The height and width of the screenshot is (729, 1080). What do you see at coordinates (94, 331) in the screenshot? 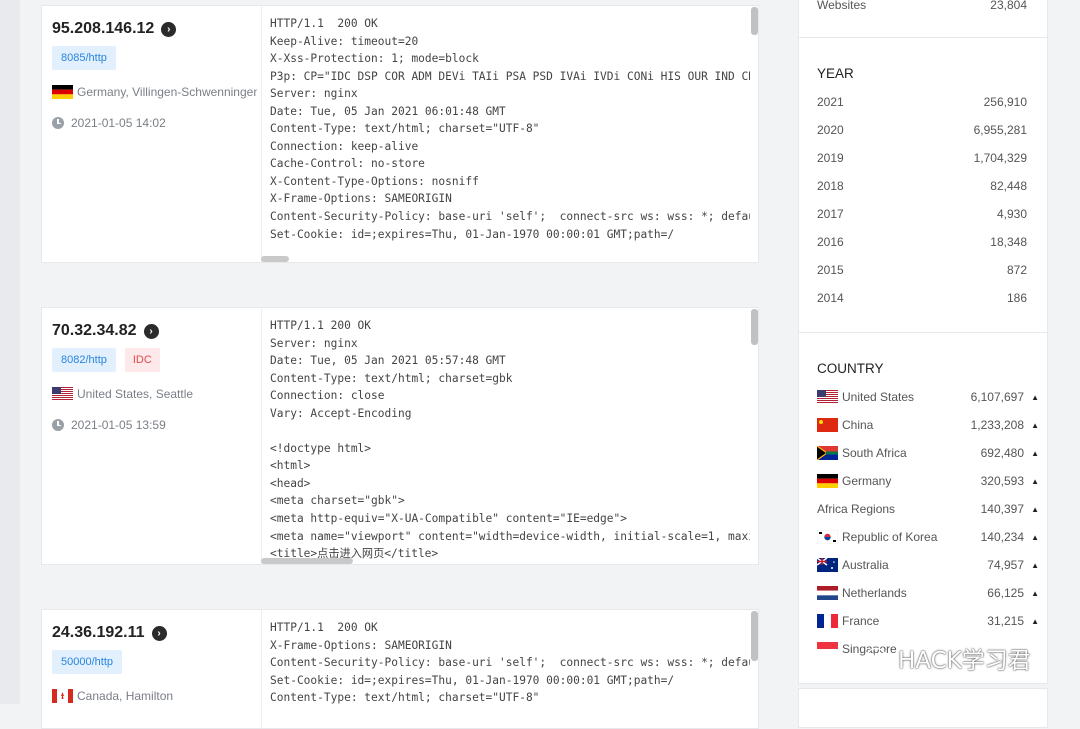
I see `ip-address-link: 70.32.34.82` at bounding box center [94, 331].